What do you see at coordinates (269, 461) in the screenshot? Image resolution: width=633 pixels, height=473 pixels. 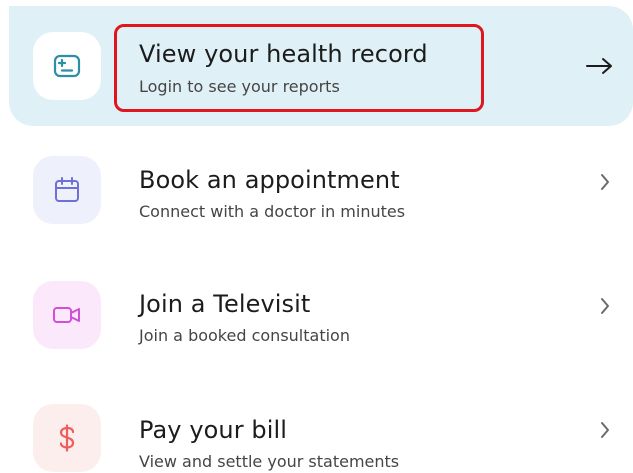 I see `menu-item-subtitle: View and settle your statements` at bounding box center [269, 461].